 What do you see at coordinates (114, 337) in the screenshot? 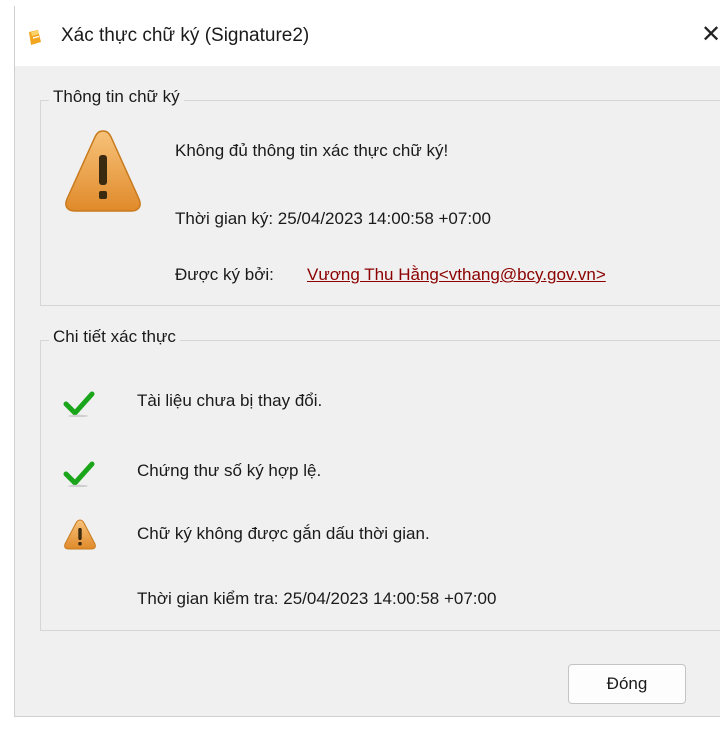
I see `verification-details-legend: Chi tiết xác thực` at bounding box center [114, 337].